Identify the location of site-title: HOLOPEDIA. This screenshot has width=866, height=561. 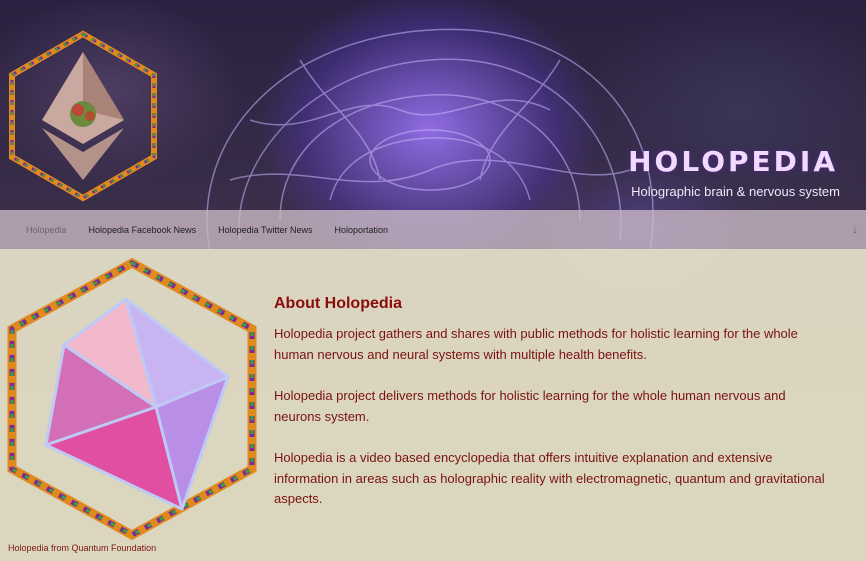
(733, 161).